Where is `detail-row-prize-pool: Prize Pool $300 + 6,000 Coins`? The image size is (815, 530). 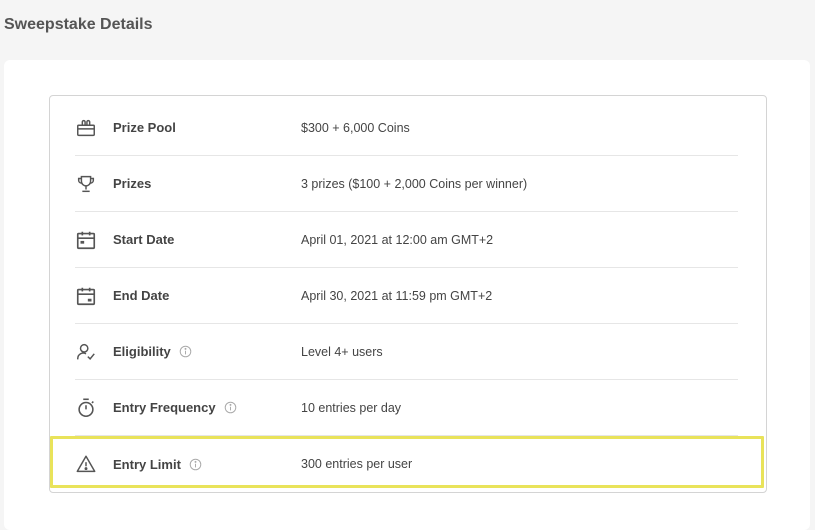
detail-row-prize-pool: Prize Pool $300 + 6,000 Coins is located at coordinates (406, 128).